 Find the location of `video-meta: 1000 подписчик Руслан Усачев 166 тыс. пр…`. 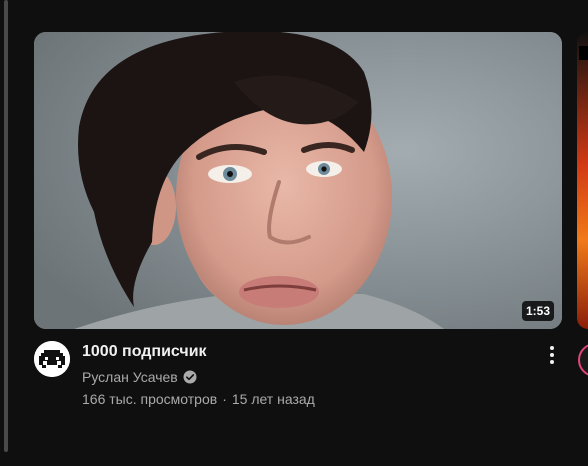

video-meta: 1000 подписчик Руслан Усачев 166 тыс. пр… is located at coordinates (298, 376).